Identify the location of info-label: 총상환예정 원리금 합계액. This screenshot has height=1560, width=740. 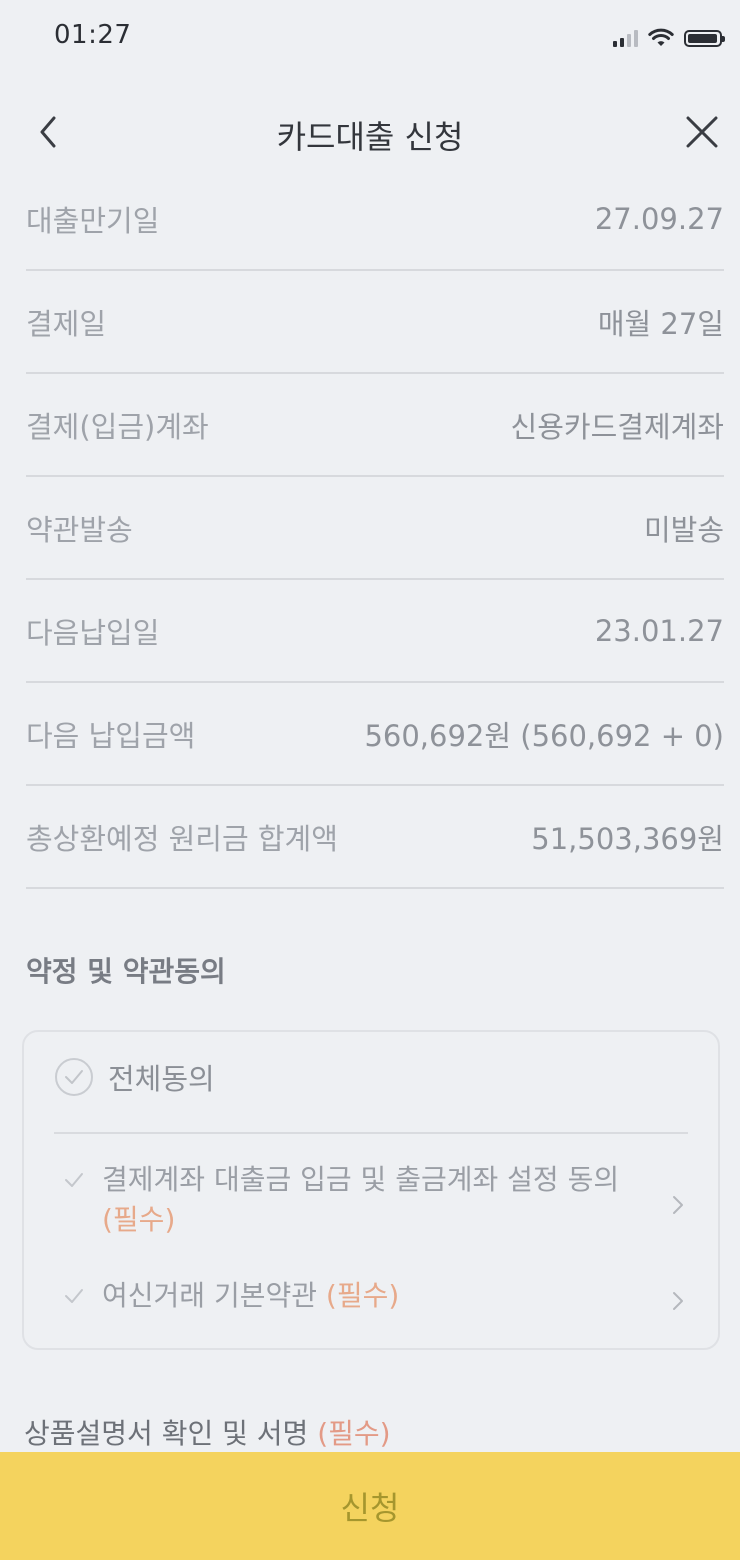
(182, 838).